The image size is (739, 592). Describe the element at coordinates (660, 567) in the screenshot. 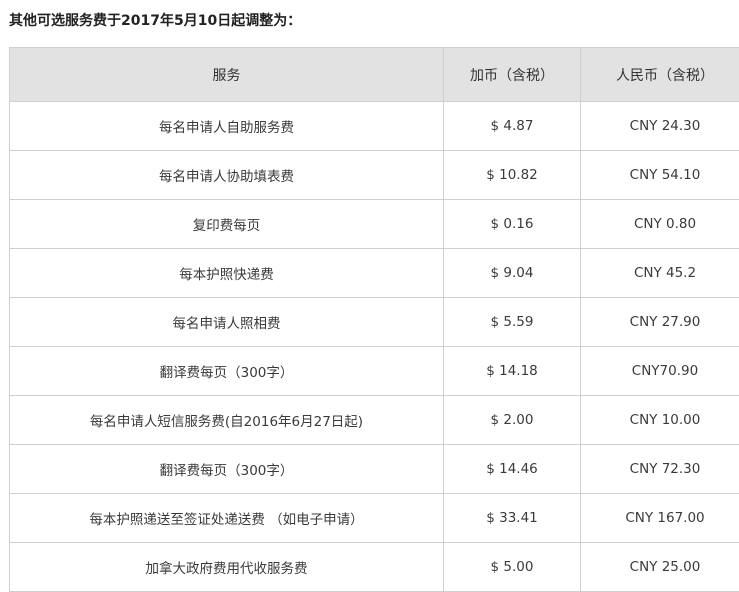

I see `cny-price-cell: CNY 25.00` at that location.